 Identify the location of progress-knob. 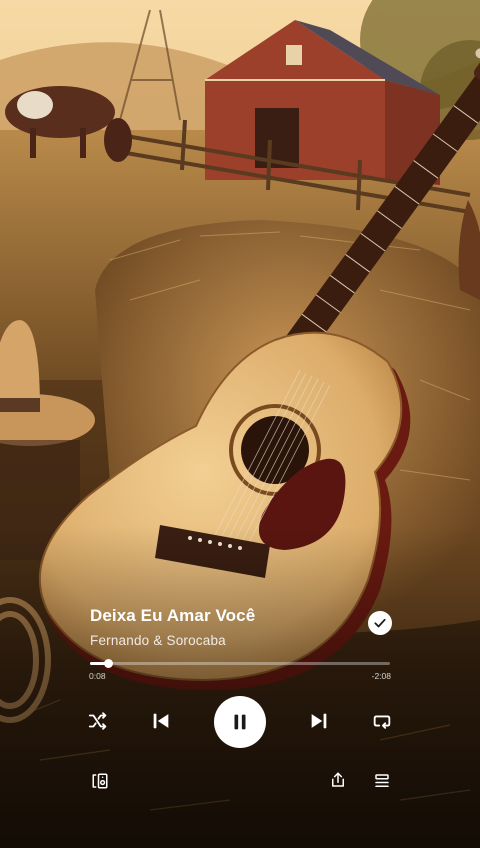
(108, 663).